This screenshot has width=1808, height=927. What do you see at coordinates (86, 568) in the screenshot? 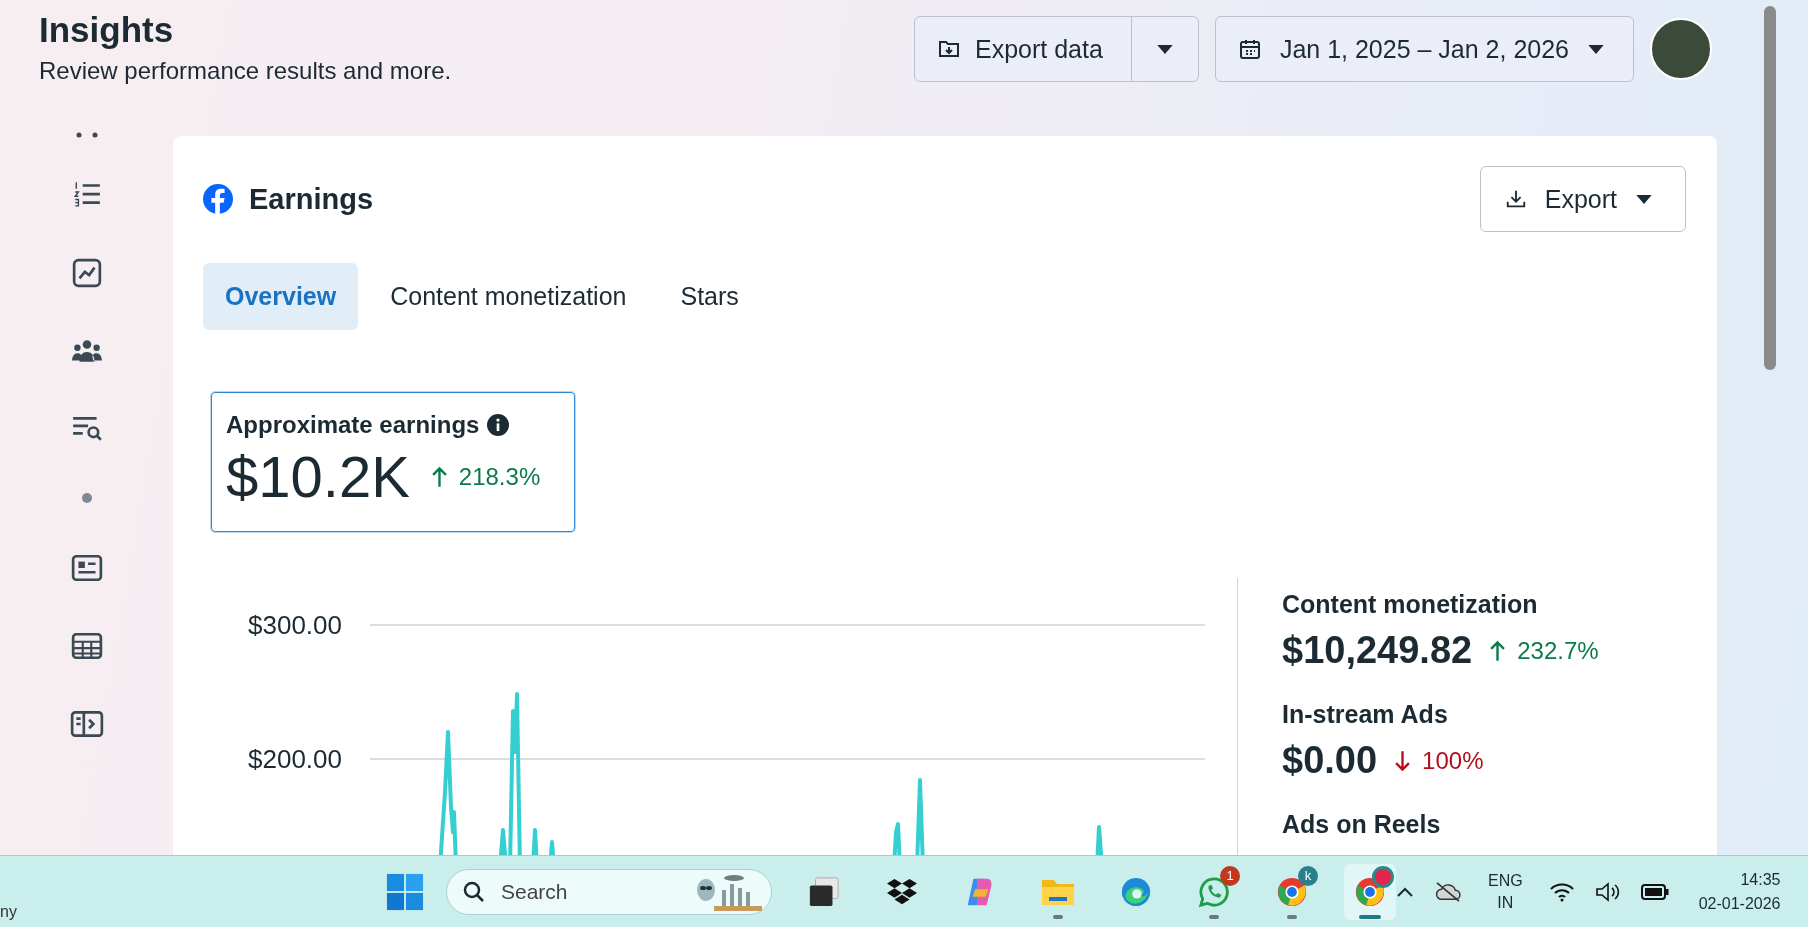
I see `id-card-icon` at bounding box center [86, 568].